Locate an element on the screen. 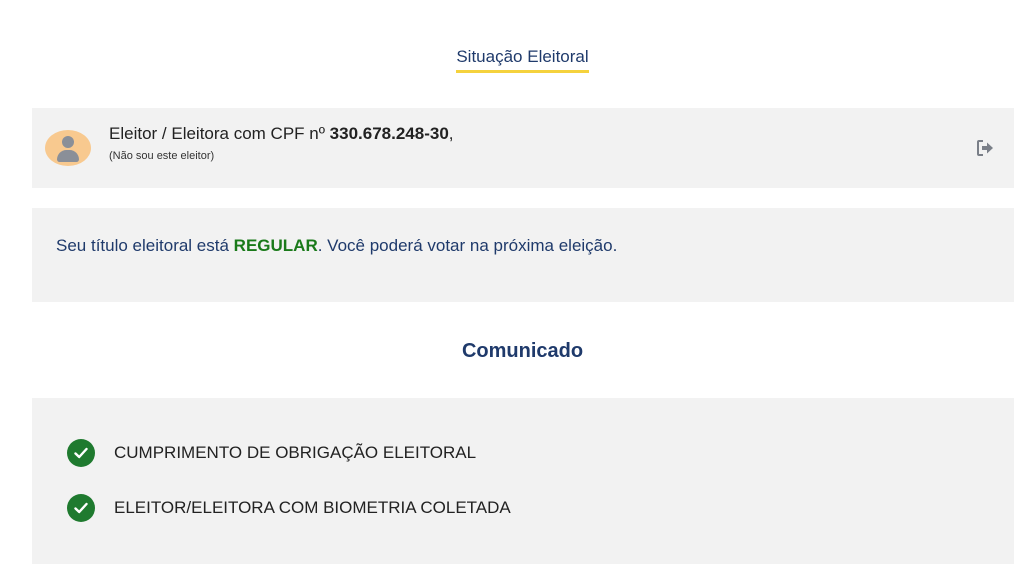 The width and height of the screenshot is (1024, 576). notices-title: Comunicado is located at coordinates (522, 351).